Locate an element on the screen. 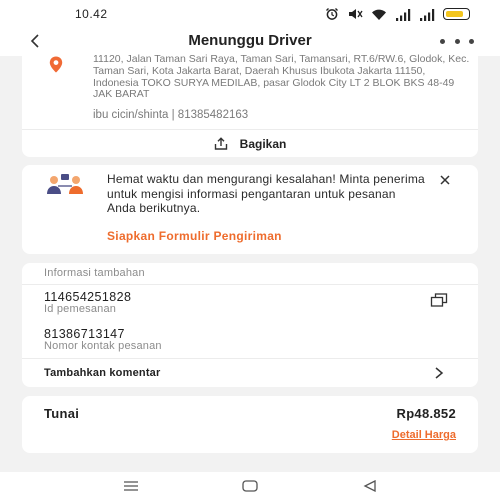  status-icons is located at coordinates (397, 14).